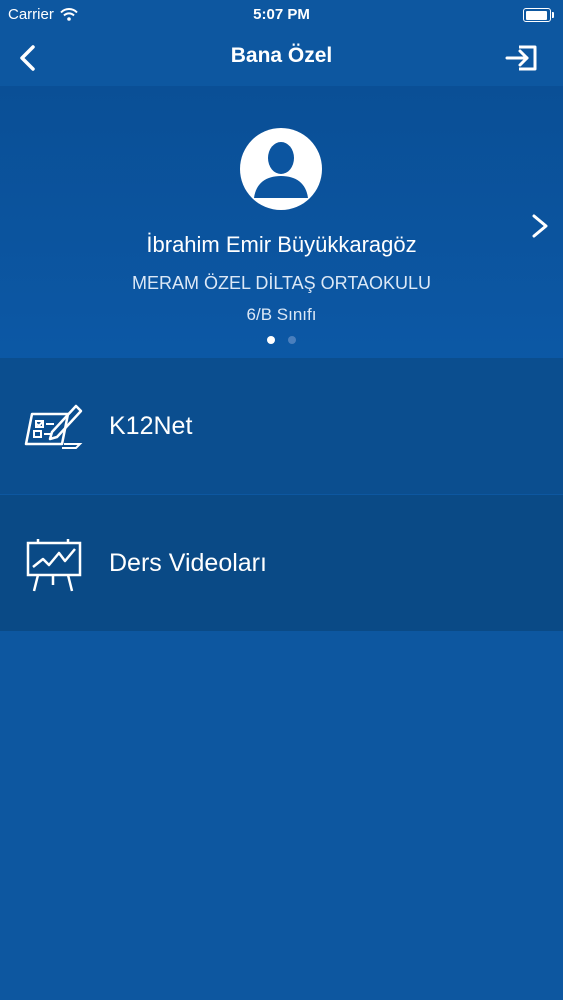  I want to click on page-indicator, so click(281, 340).